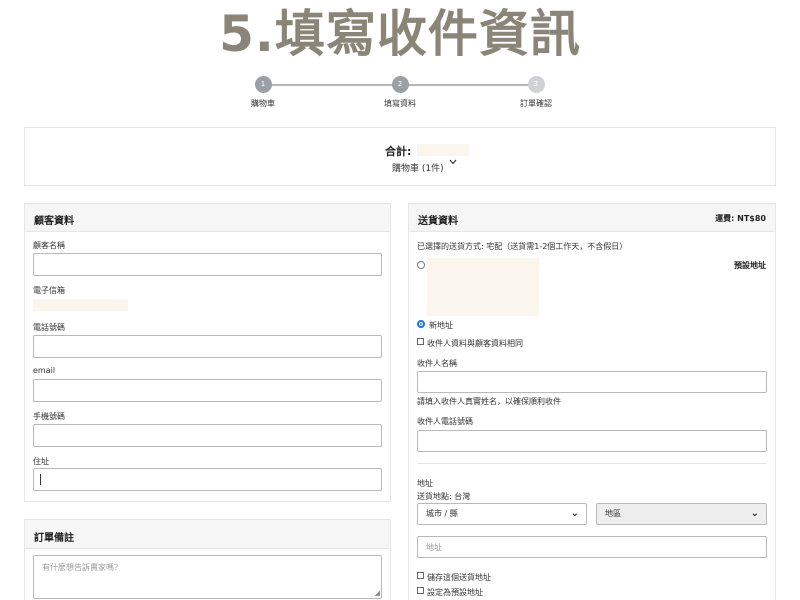 The width and height of the screenshot is (800, 600). What do you see at coordinates (455, 592) in the screenshot?
I see `set-default-label: 設定為預設地址` at bounding box center [455, 592].